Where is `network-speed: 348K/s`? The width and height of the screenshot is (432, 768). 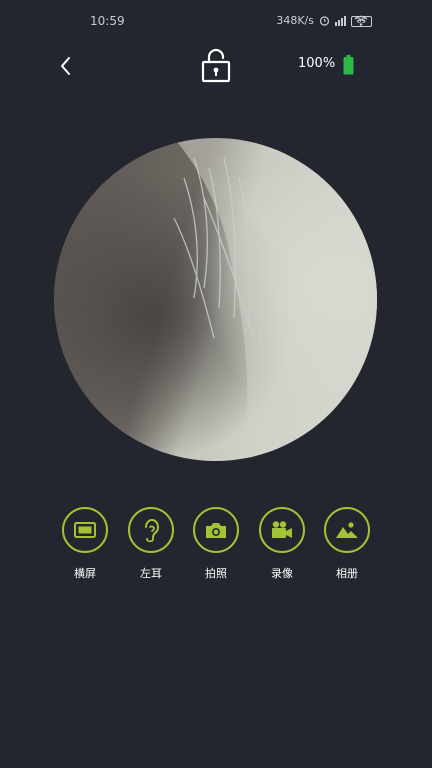 network-speed: 348K/s is located at coordinates (295, 20).